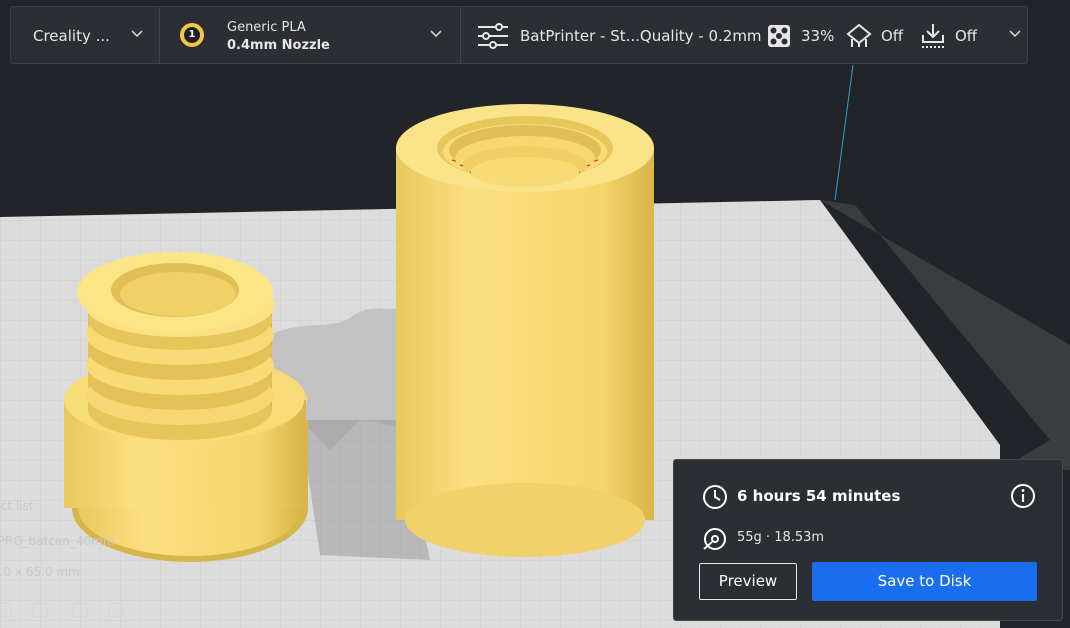 The height and width of the screenshot is (628, 1070). Describe the element at coordinates (80, 561) in the screenshot. I see `object-list-panel: ject list 3PRO_batcan_40mm 1.0 x 65.0 mm` at that location.